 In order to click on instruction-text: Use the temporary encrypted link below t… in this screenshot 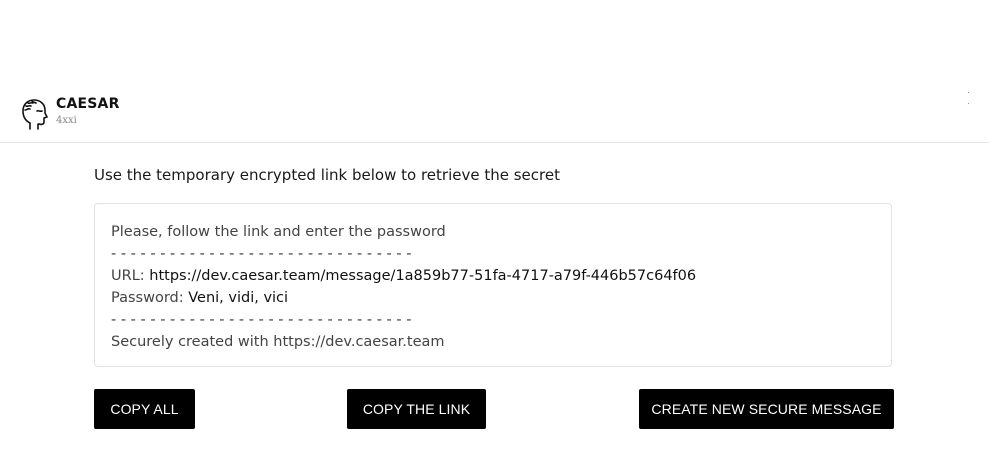, I will do `click(327, 175)`.